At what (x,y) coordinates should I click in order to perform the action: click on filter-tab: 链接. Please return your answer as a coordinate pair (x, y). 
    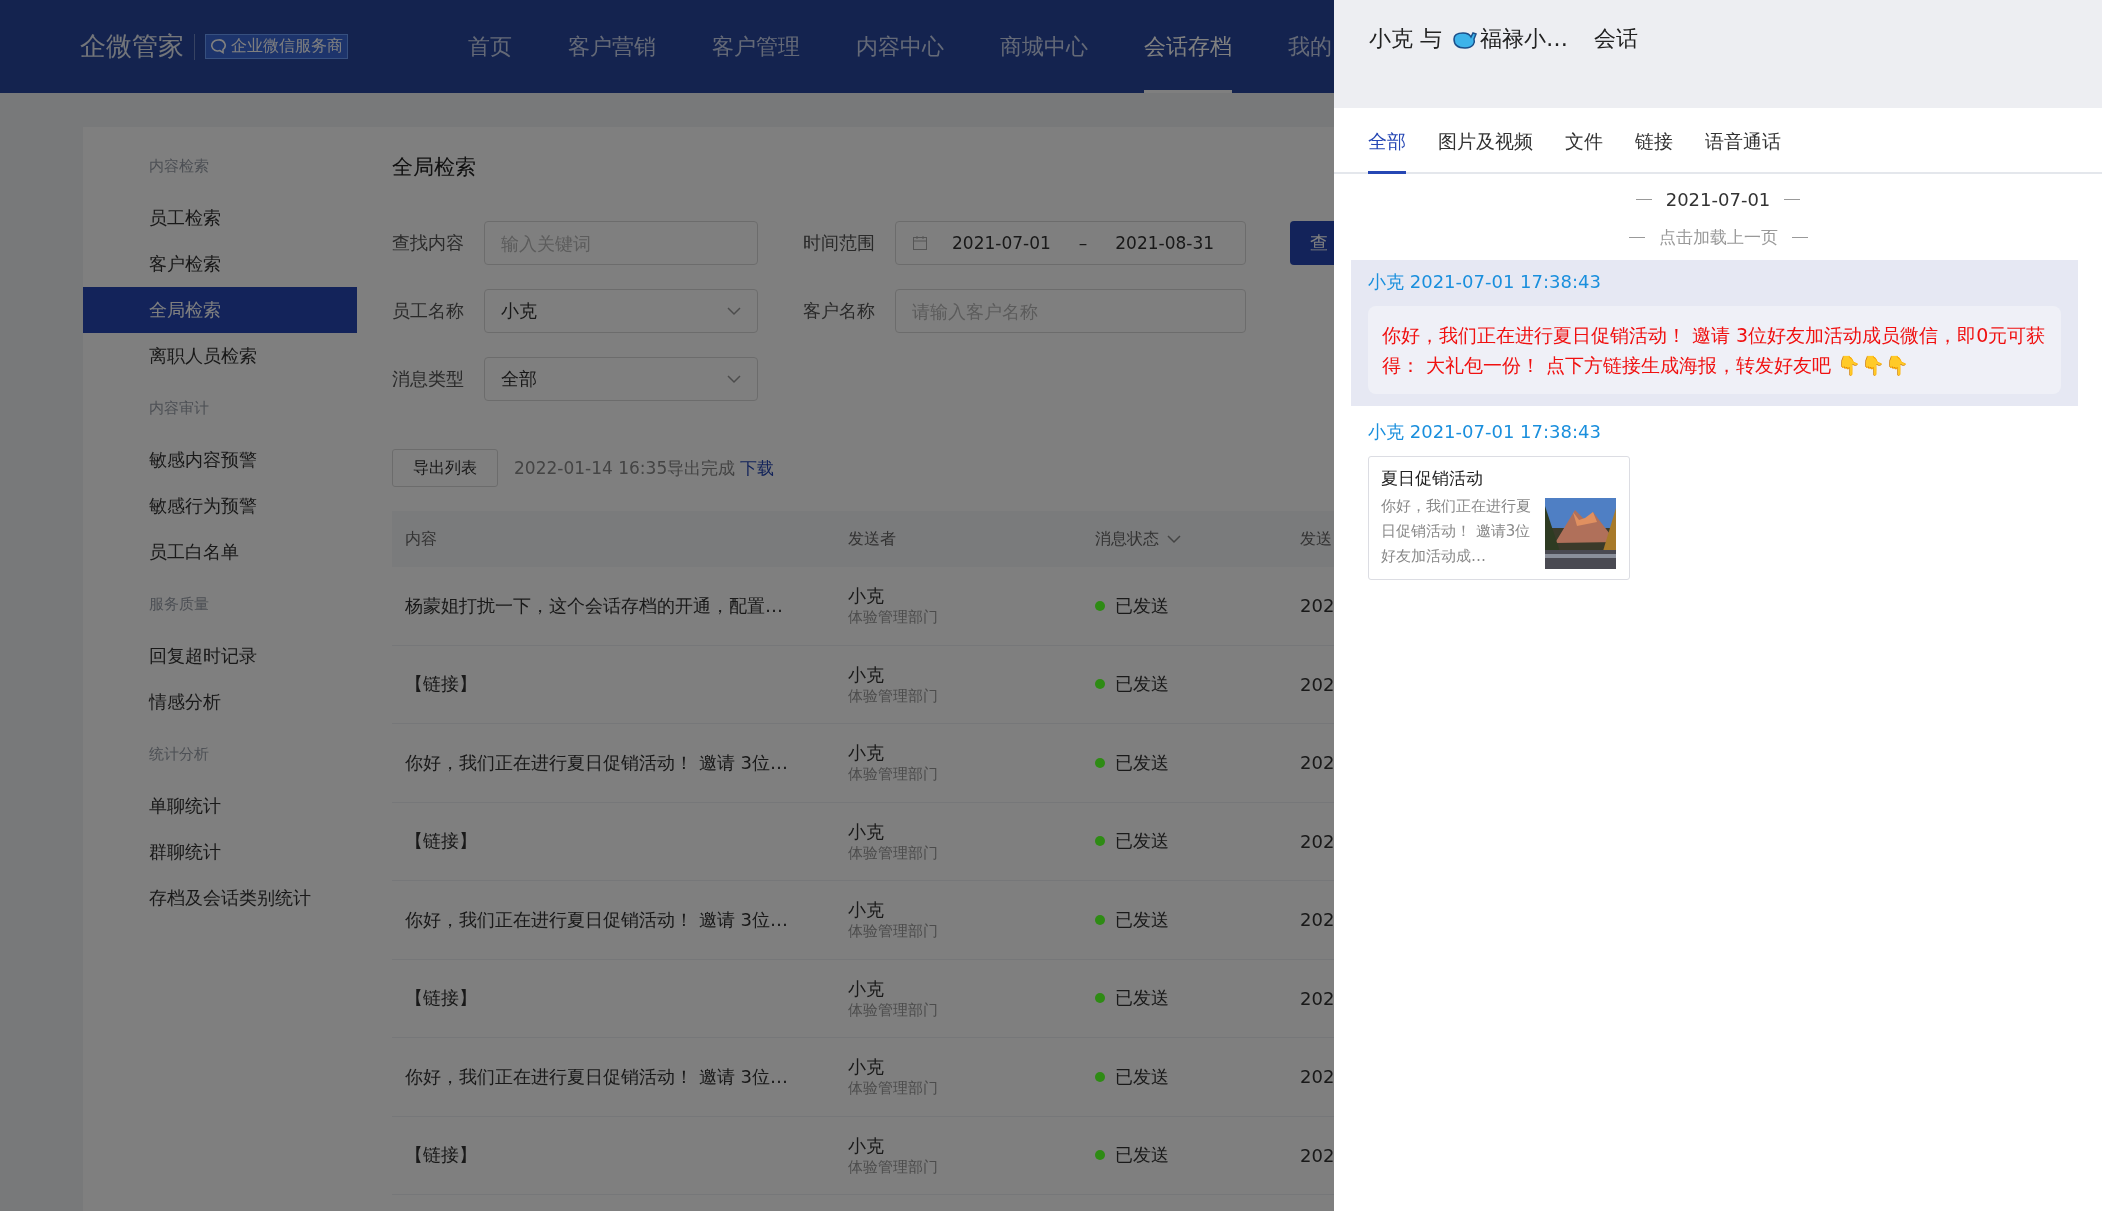
    Looking at the image, I should click on (1654, 151).